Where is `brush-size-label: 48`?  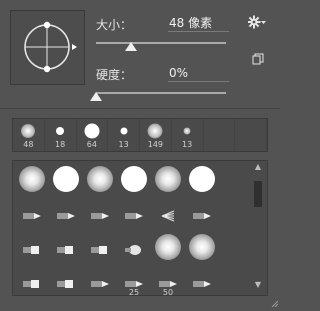
brush-size-label: 48 is located at coordinates (28, 144).